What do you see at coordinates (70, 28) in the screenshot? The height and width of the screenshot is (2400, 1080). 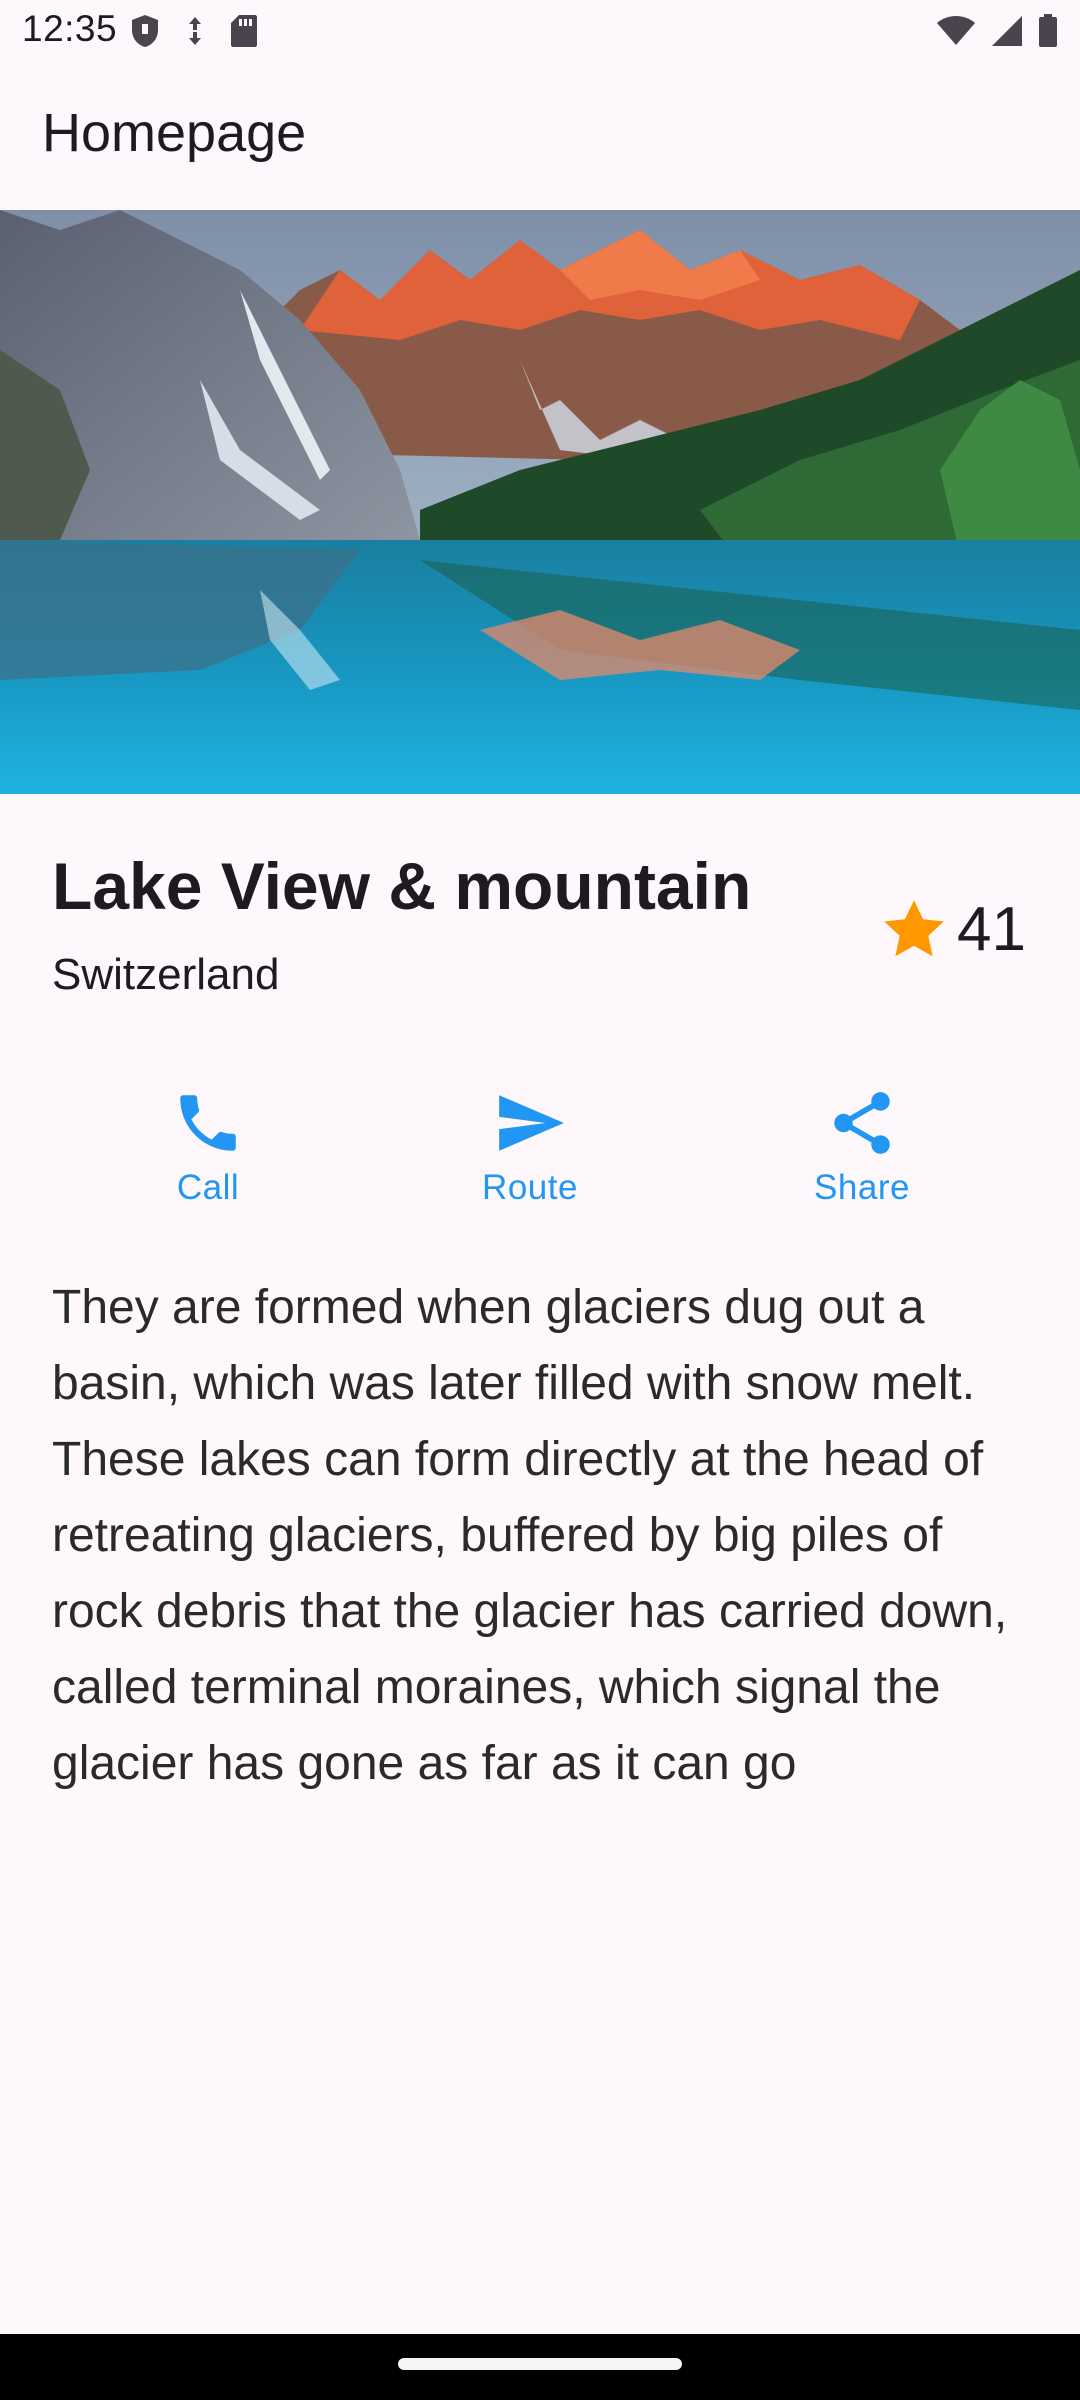 I see `status-time: 12:35` at bounding box center [70, 28].